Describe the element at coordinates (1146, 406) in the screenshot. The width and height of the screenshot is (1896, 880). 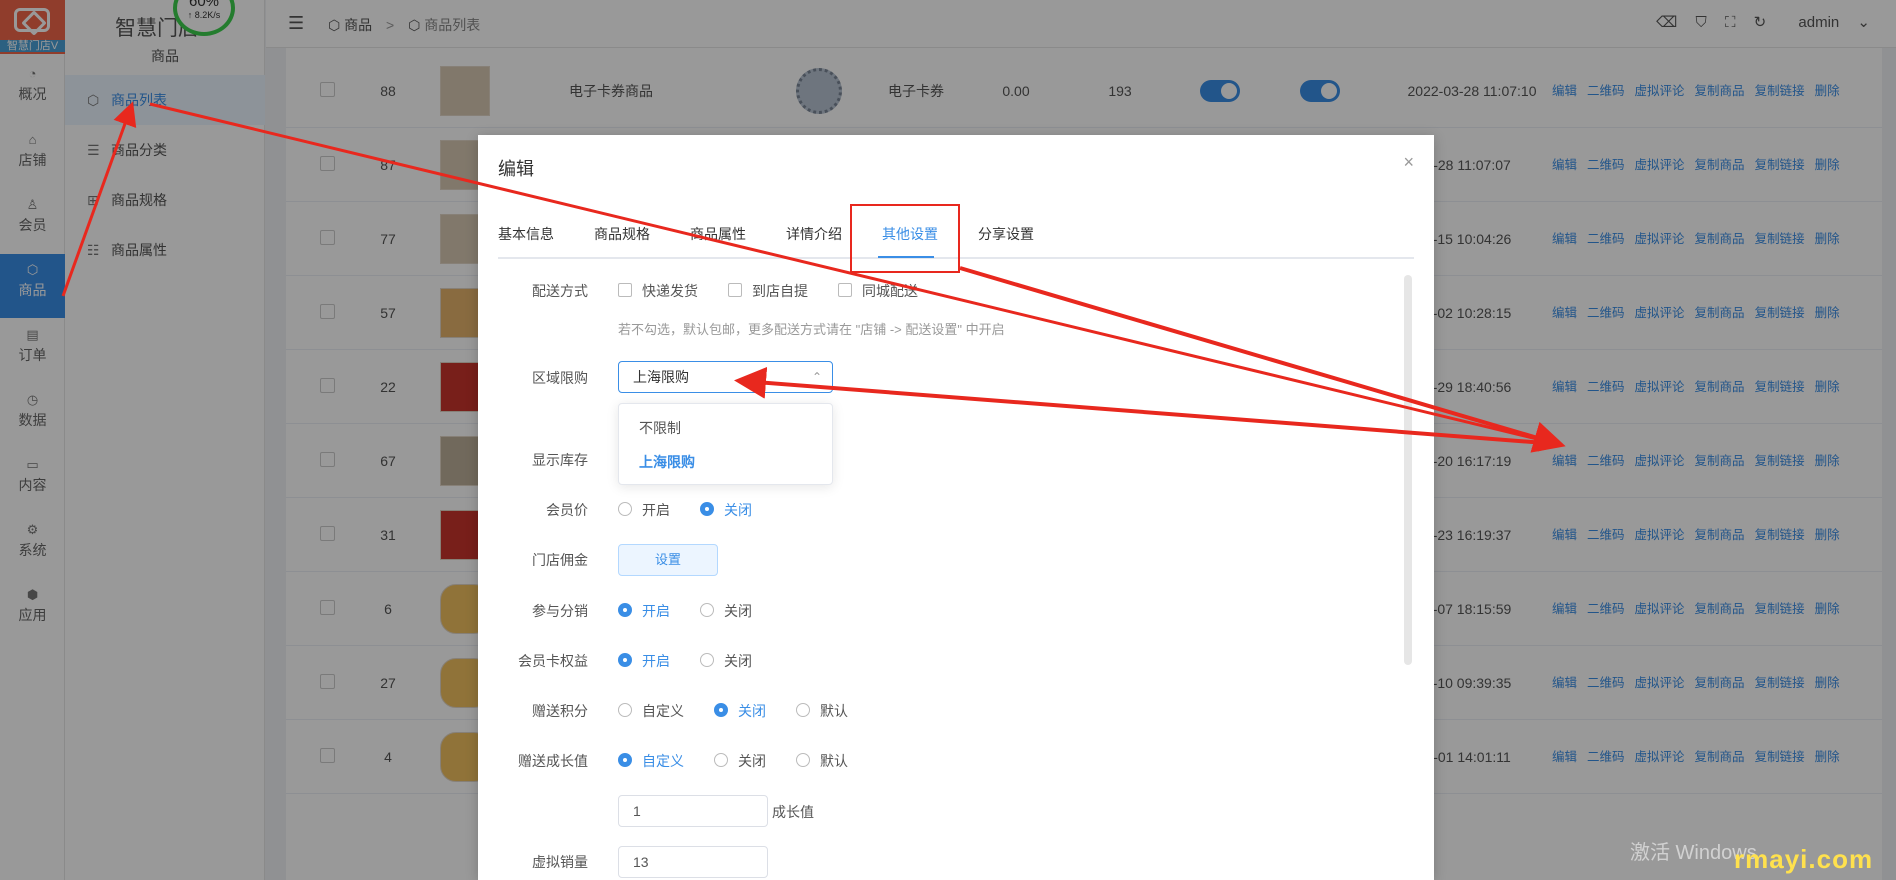
I see `arrow-edit-to-select` at that location.